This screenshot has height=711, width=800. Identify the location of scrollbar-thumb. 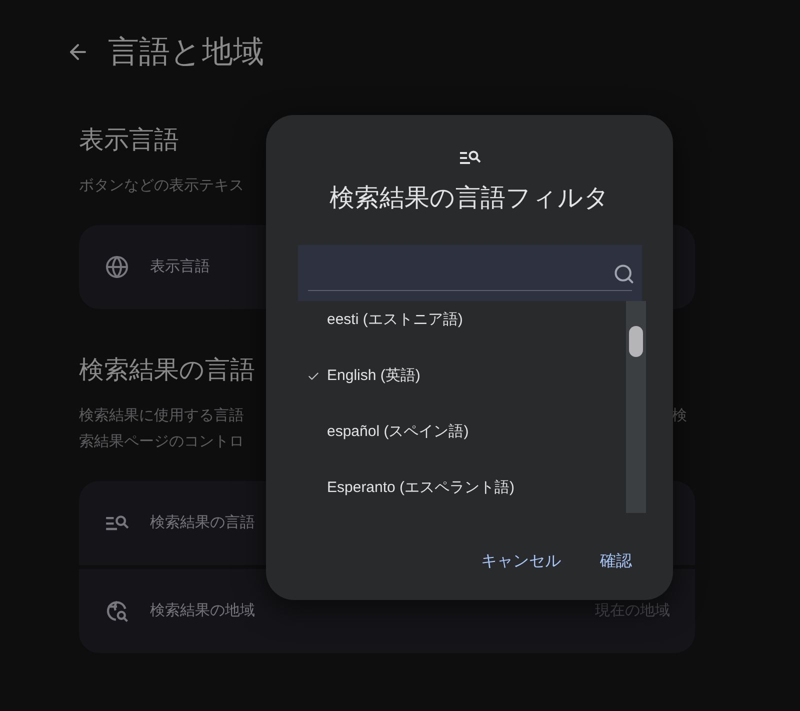
(636, 341).